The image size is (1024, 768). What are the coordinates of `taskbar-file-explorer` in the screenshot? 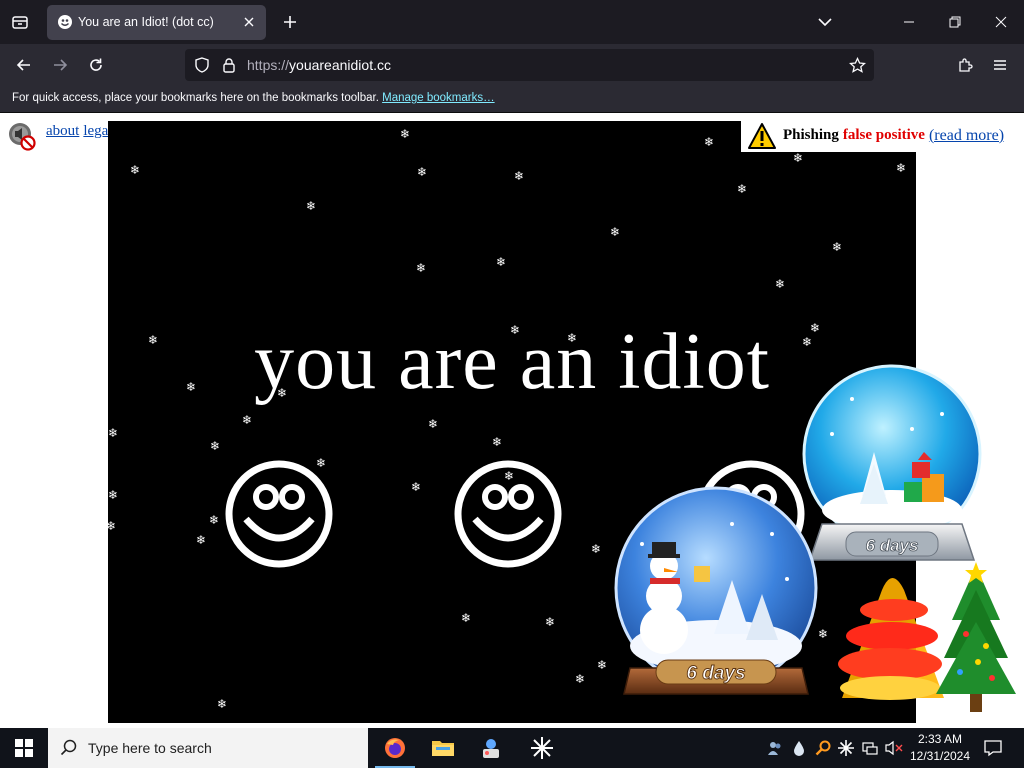 It's located at (443, 748).